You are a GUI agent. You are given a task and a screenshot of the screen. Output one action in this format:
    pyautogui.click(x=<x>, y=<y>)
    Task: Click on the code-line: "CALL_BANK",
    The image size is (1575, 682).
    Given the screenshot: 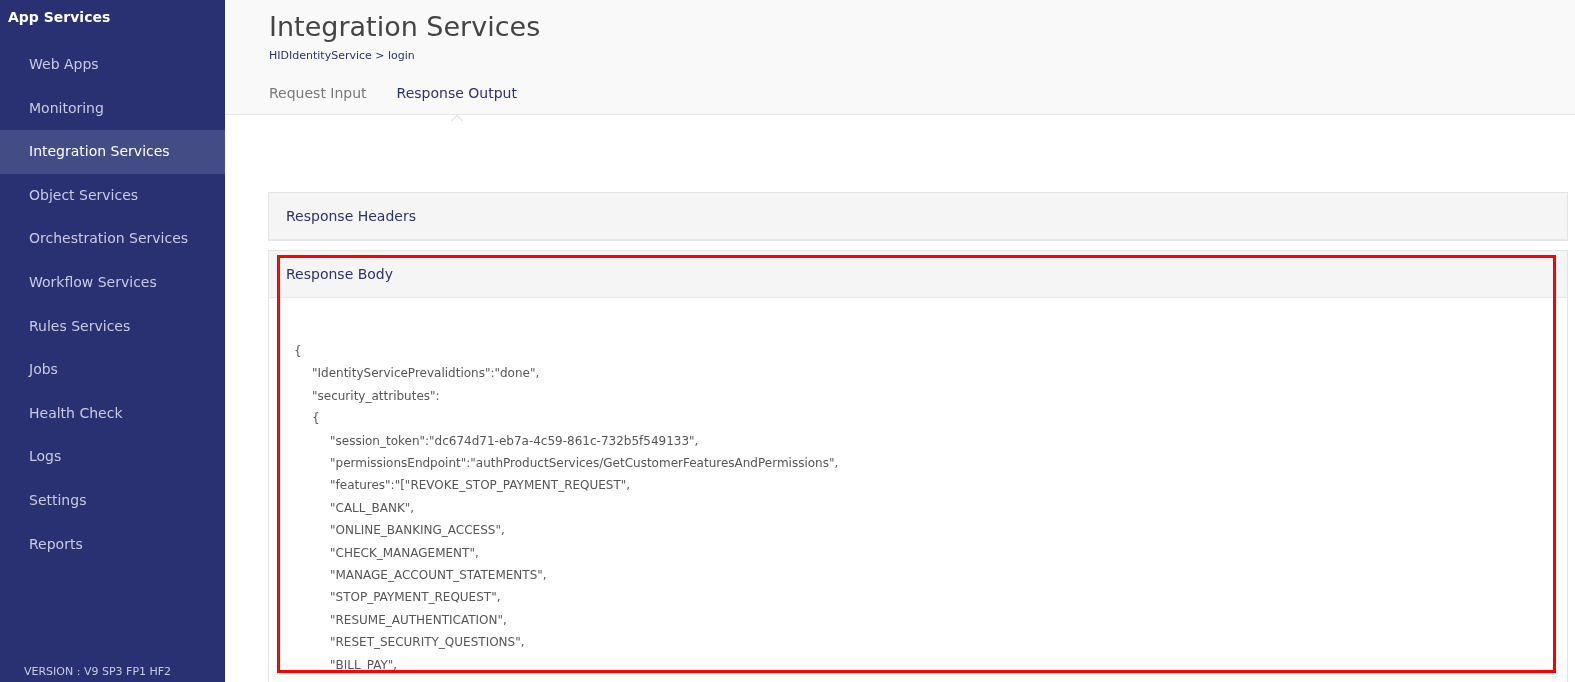 What is the action you would take?
    pyautogui.click(x=372, y=508)
    